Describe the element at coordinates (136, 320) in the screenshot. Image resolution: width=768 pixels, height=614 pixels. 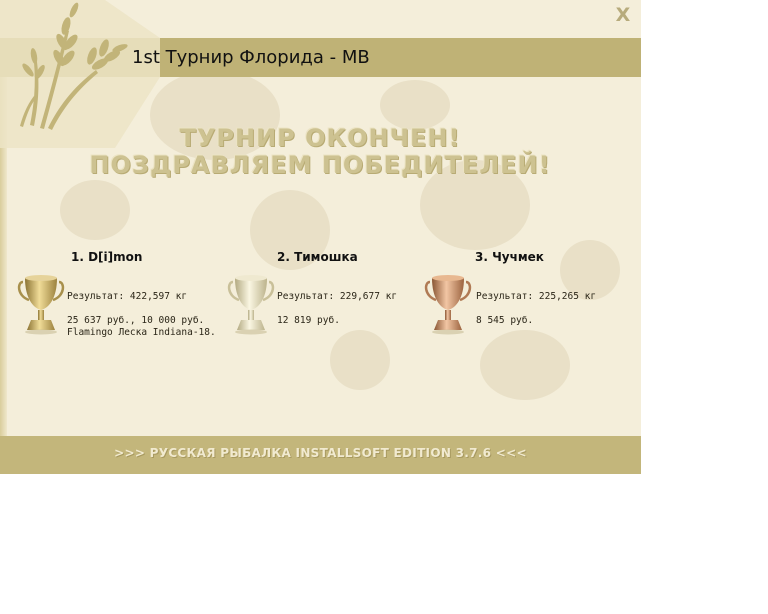
I see `winner-1-prize-money: 25 637 руб., 10 000 руб.` at that location.